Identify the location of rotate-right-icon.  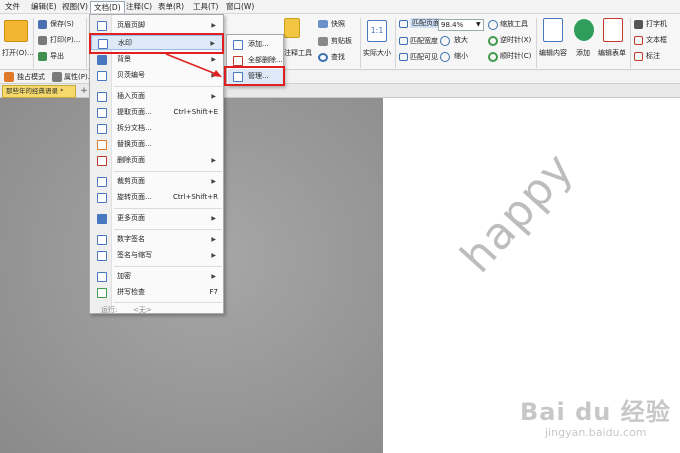
(493, 57).